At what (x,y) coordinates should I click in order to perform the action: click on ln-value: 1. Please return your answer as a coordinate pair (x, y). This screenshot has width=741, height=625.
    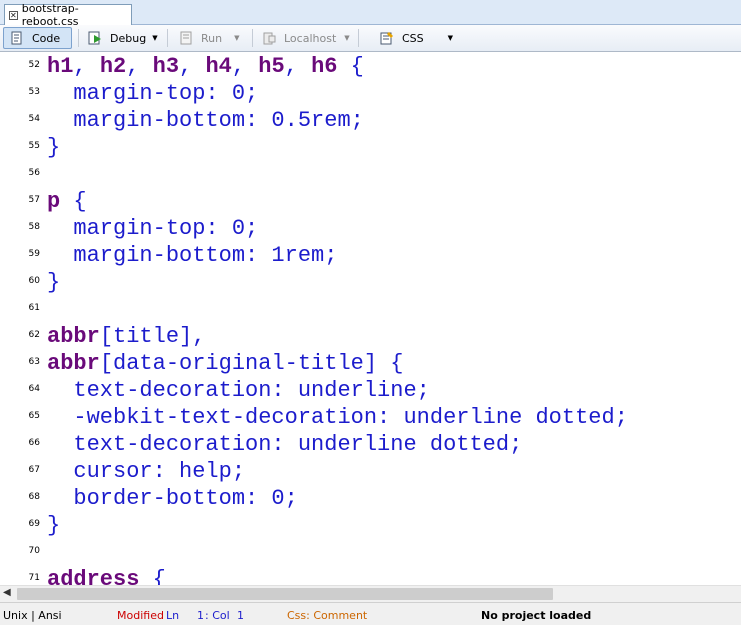
    Looking at the image, I should click on (200, 615).